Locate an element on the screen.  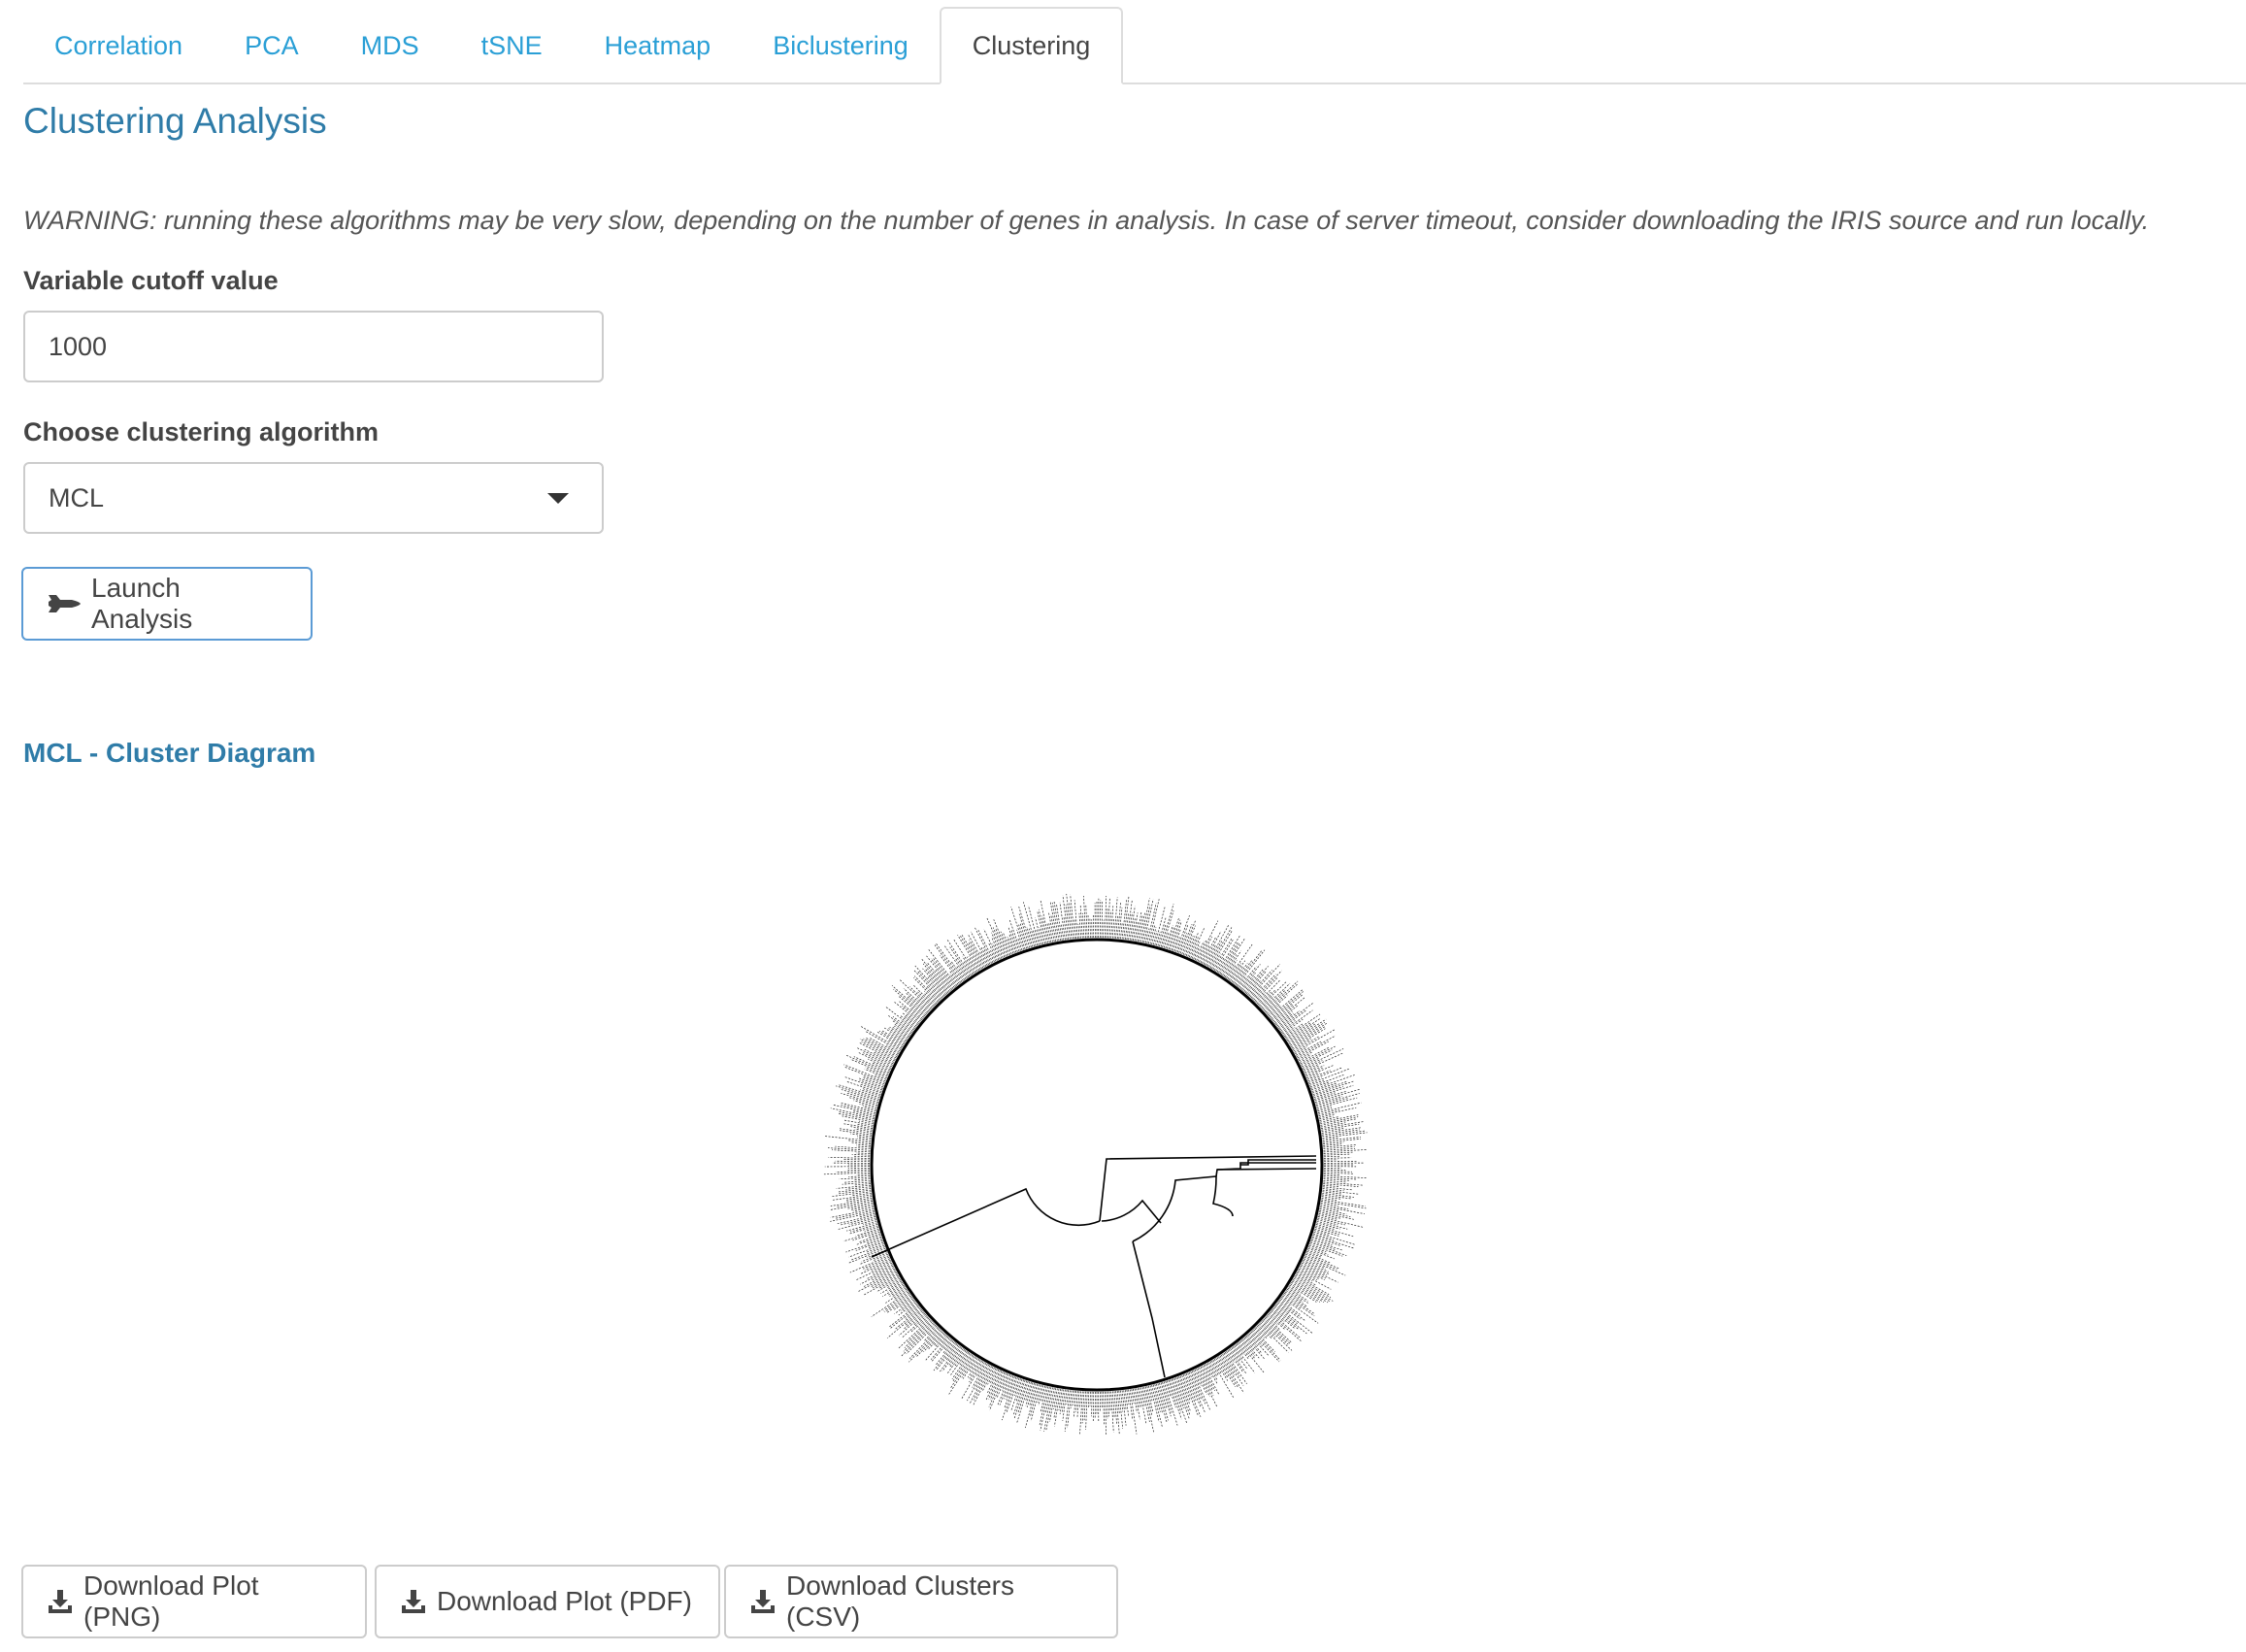
launch-analysis-button: Launch Analysis is located at coordinates (167, 604).